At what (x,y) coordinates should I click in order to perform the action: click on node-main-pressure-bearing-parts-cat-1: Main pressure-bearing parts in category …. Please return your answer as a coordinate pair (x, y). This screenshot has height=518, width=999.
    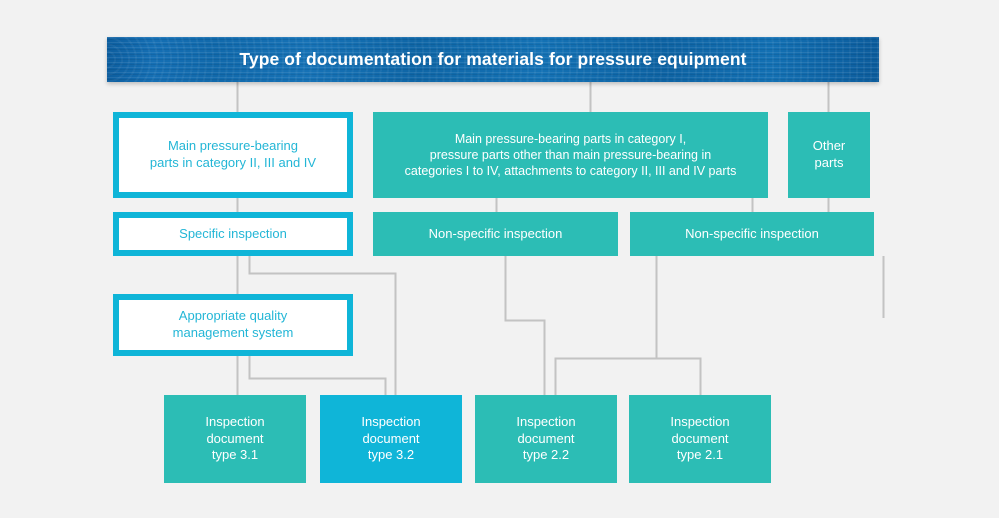
    Looking at the image, I should click on (570, 155).